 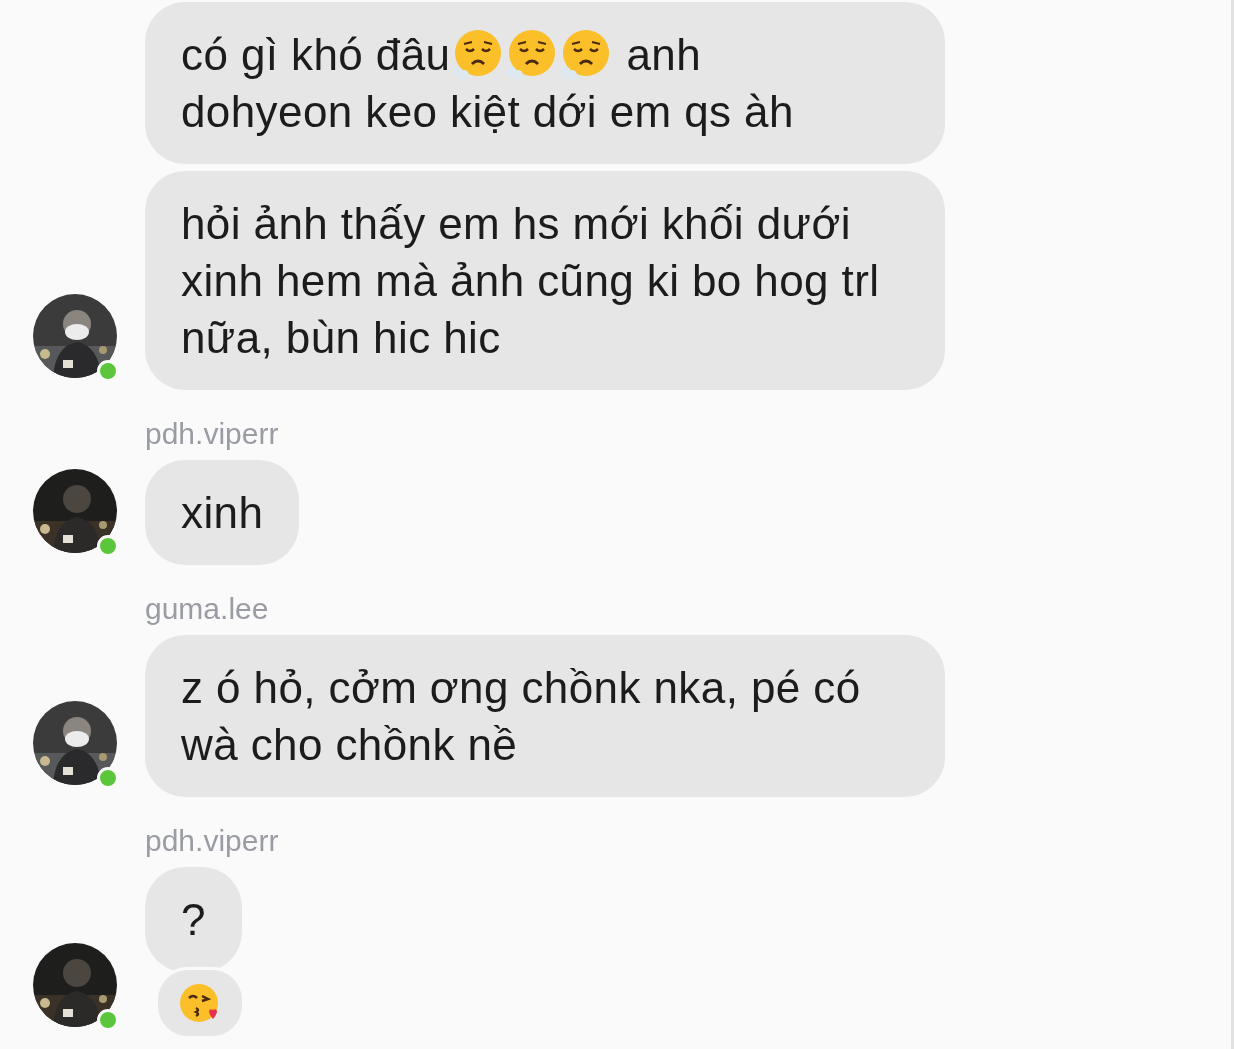 I want to click on kissing-face-icon, so click(x=200, y=1003).